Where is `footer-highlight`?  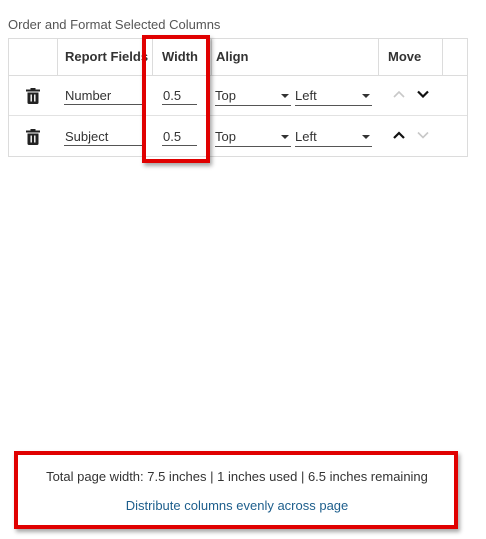
footer-highlight is located at coordinates (236, 490).